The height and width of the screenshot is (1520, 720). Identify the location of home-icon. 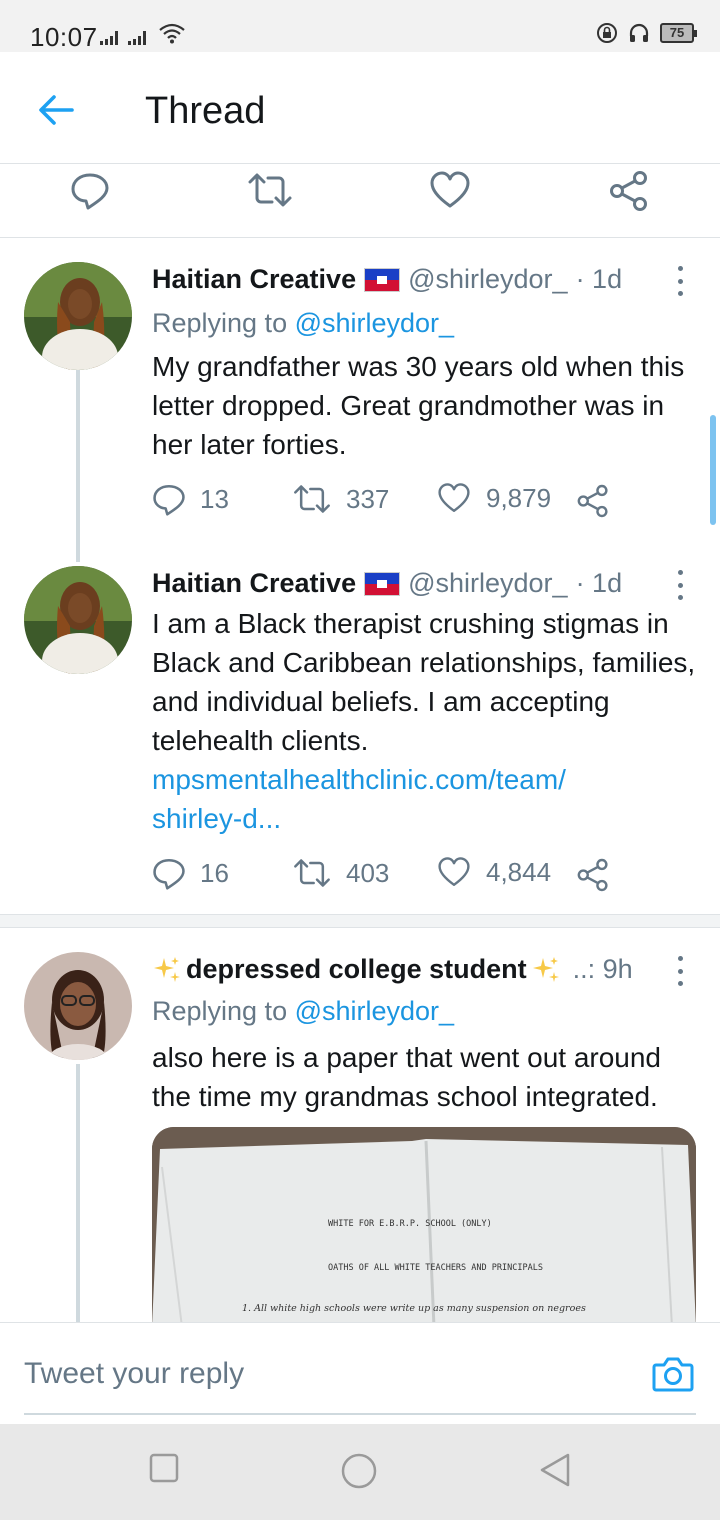
(359, 1471).